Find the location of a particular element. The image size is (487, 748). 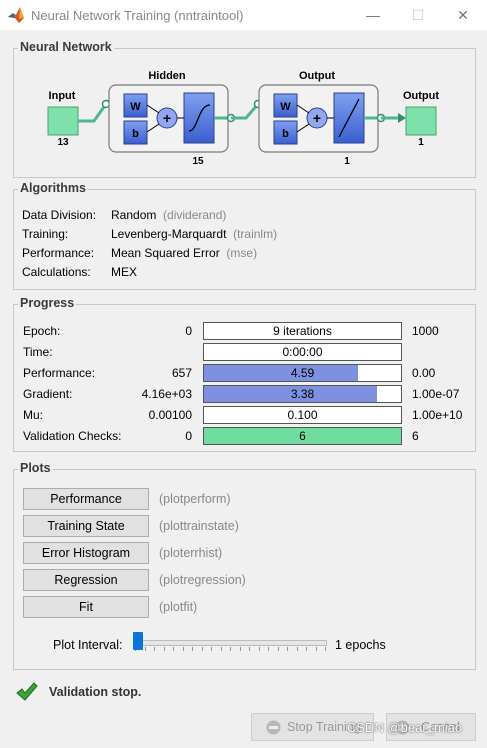

output-size: 1 is located at coordinates (421, 142).